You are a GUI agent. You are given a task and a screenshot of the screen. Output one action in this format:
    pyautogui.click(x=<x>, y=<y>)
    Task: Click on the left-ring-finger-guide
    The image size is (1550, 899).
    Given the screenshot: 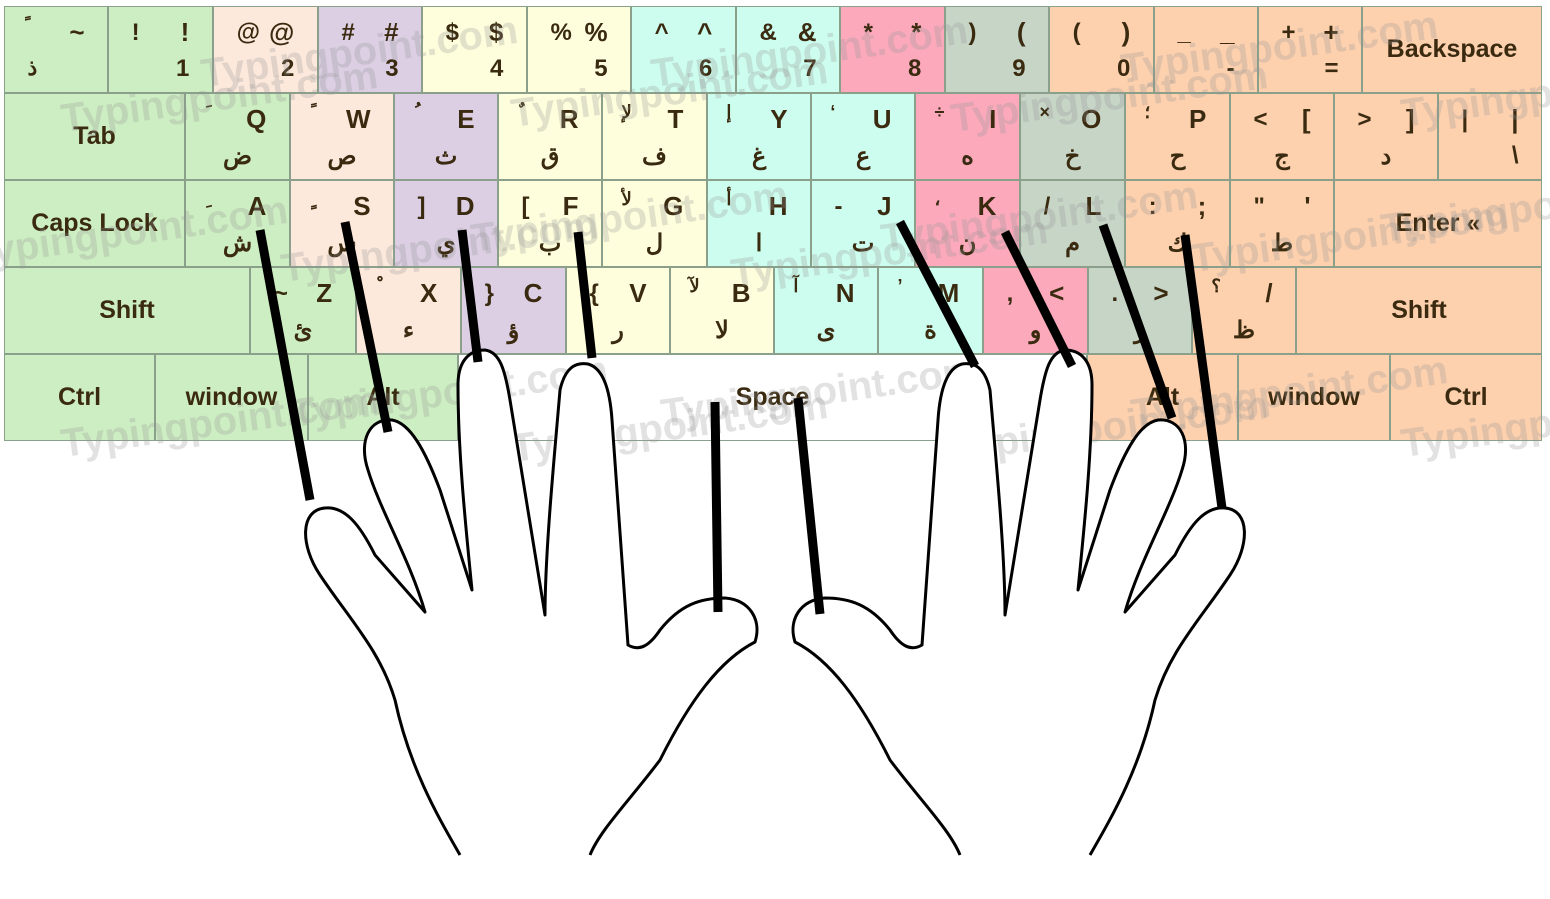 What is the action you would take?
    pyautogui.click(x=366, y=327)
    